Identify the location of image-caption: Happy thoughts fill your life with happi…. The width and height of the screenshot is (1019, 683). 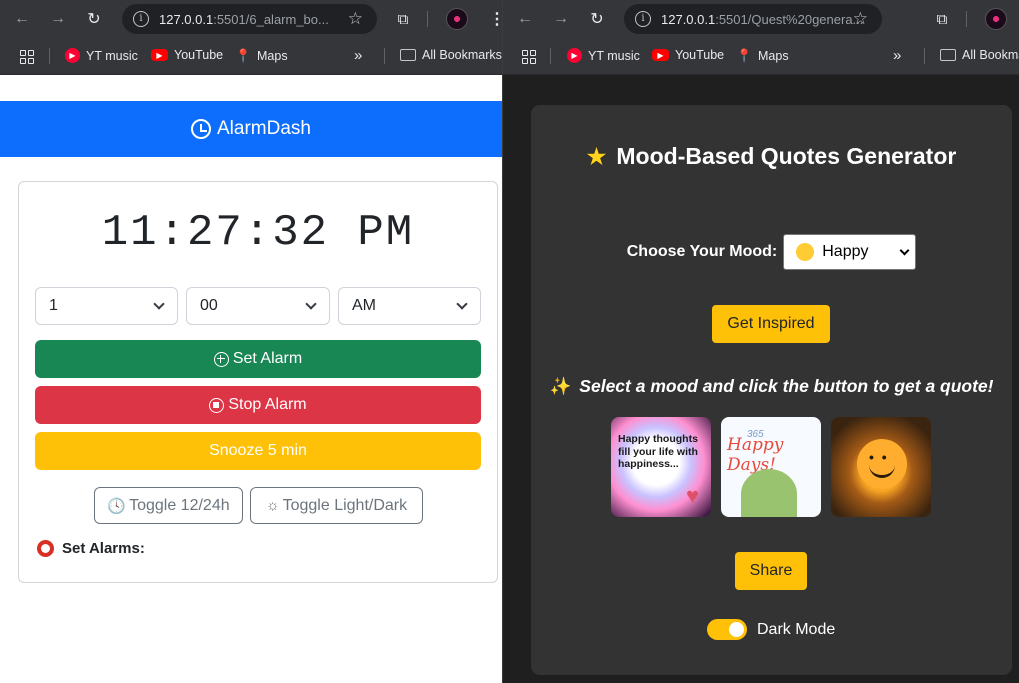
(658, 451).